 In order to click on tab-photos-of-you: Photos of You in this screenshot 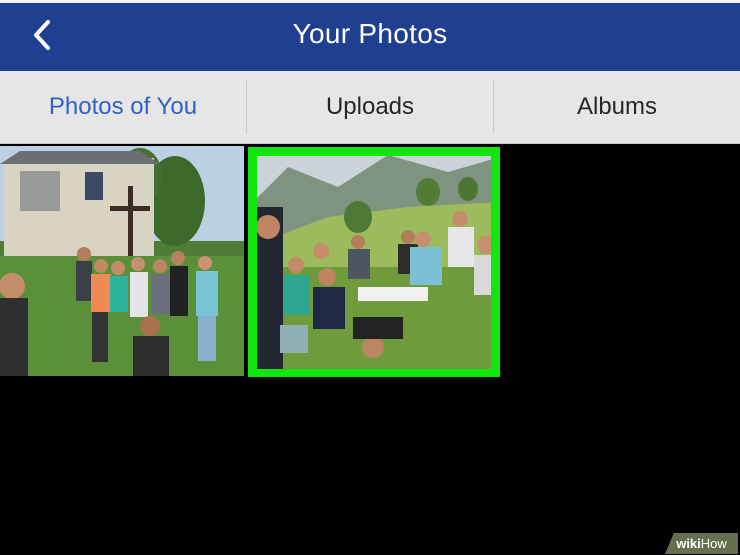, I will do `click(123, 107)`.